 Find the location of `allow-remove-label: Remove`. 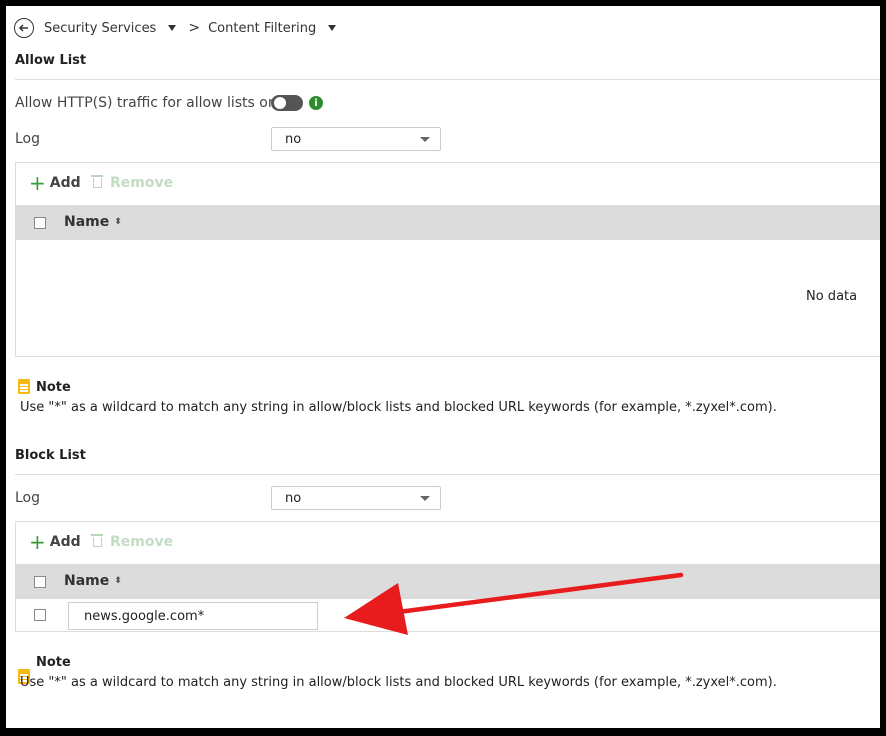

allow-remove-label: Remove is located at coordinates (142, 183).